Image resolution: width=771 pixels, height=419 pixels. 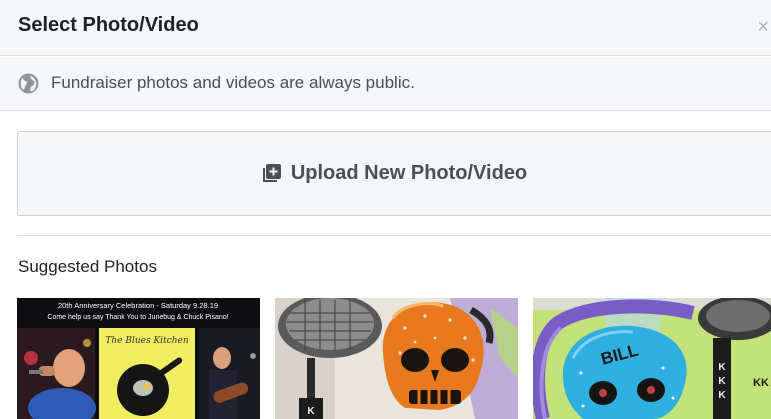 What do you see at coordinates (394, 235) in the screenshot?
I see `divider` at bounding box center [394, 235].